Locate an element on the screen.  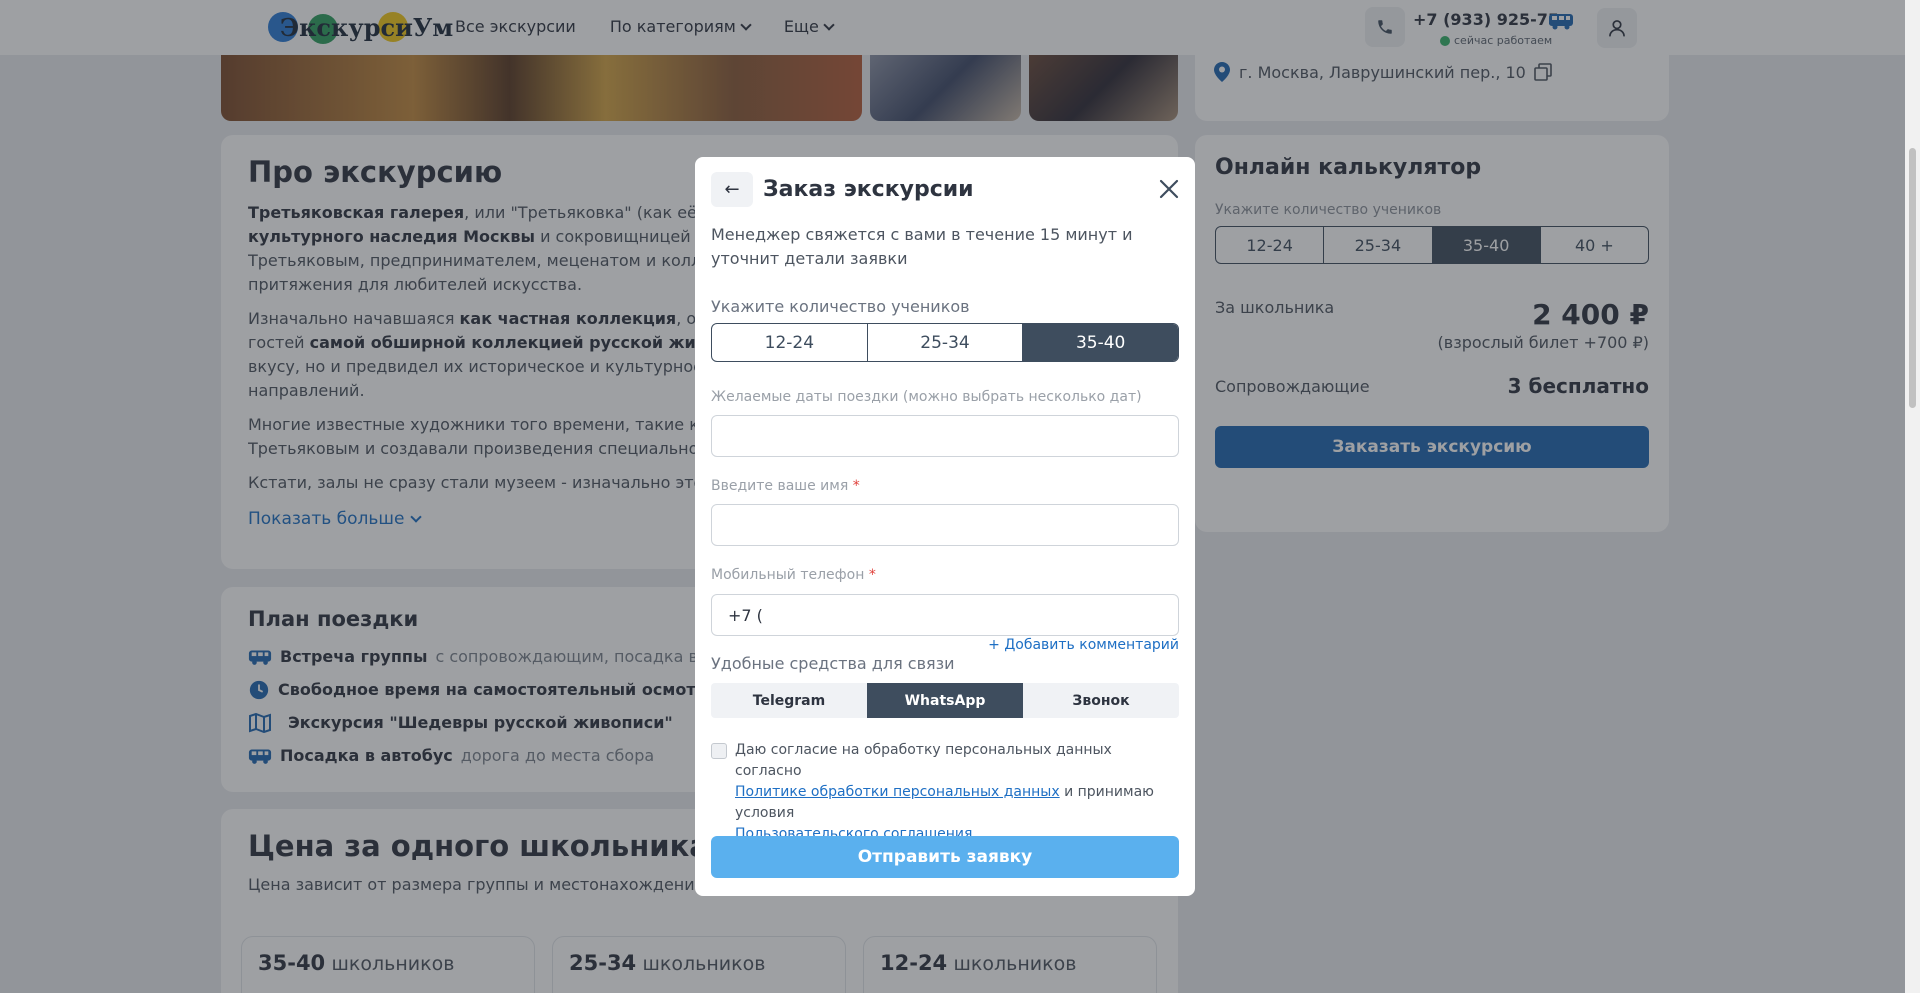
privacy-policy-link: Политике обработки персональных данных is located at coordinates (897, 792).